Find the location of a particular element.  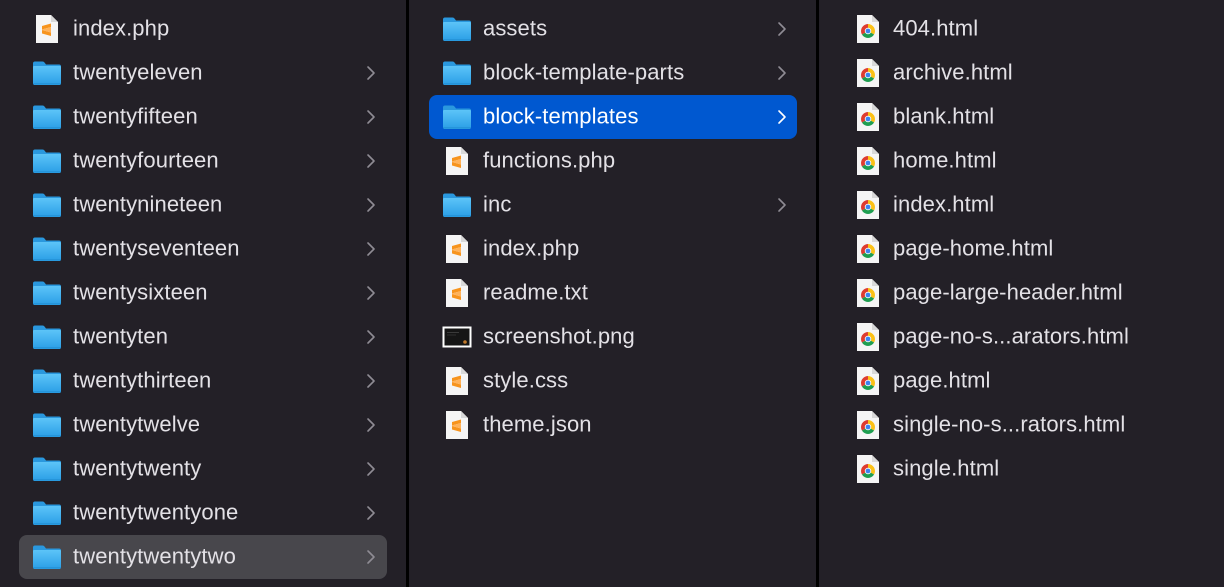

image-thumbnail-icon is located at coordinates (457, 337).